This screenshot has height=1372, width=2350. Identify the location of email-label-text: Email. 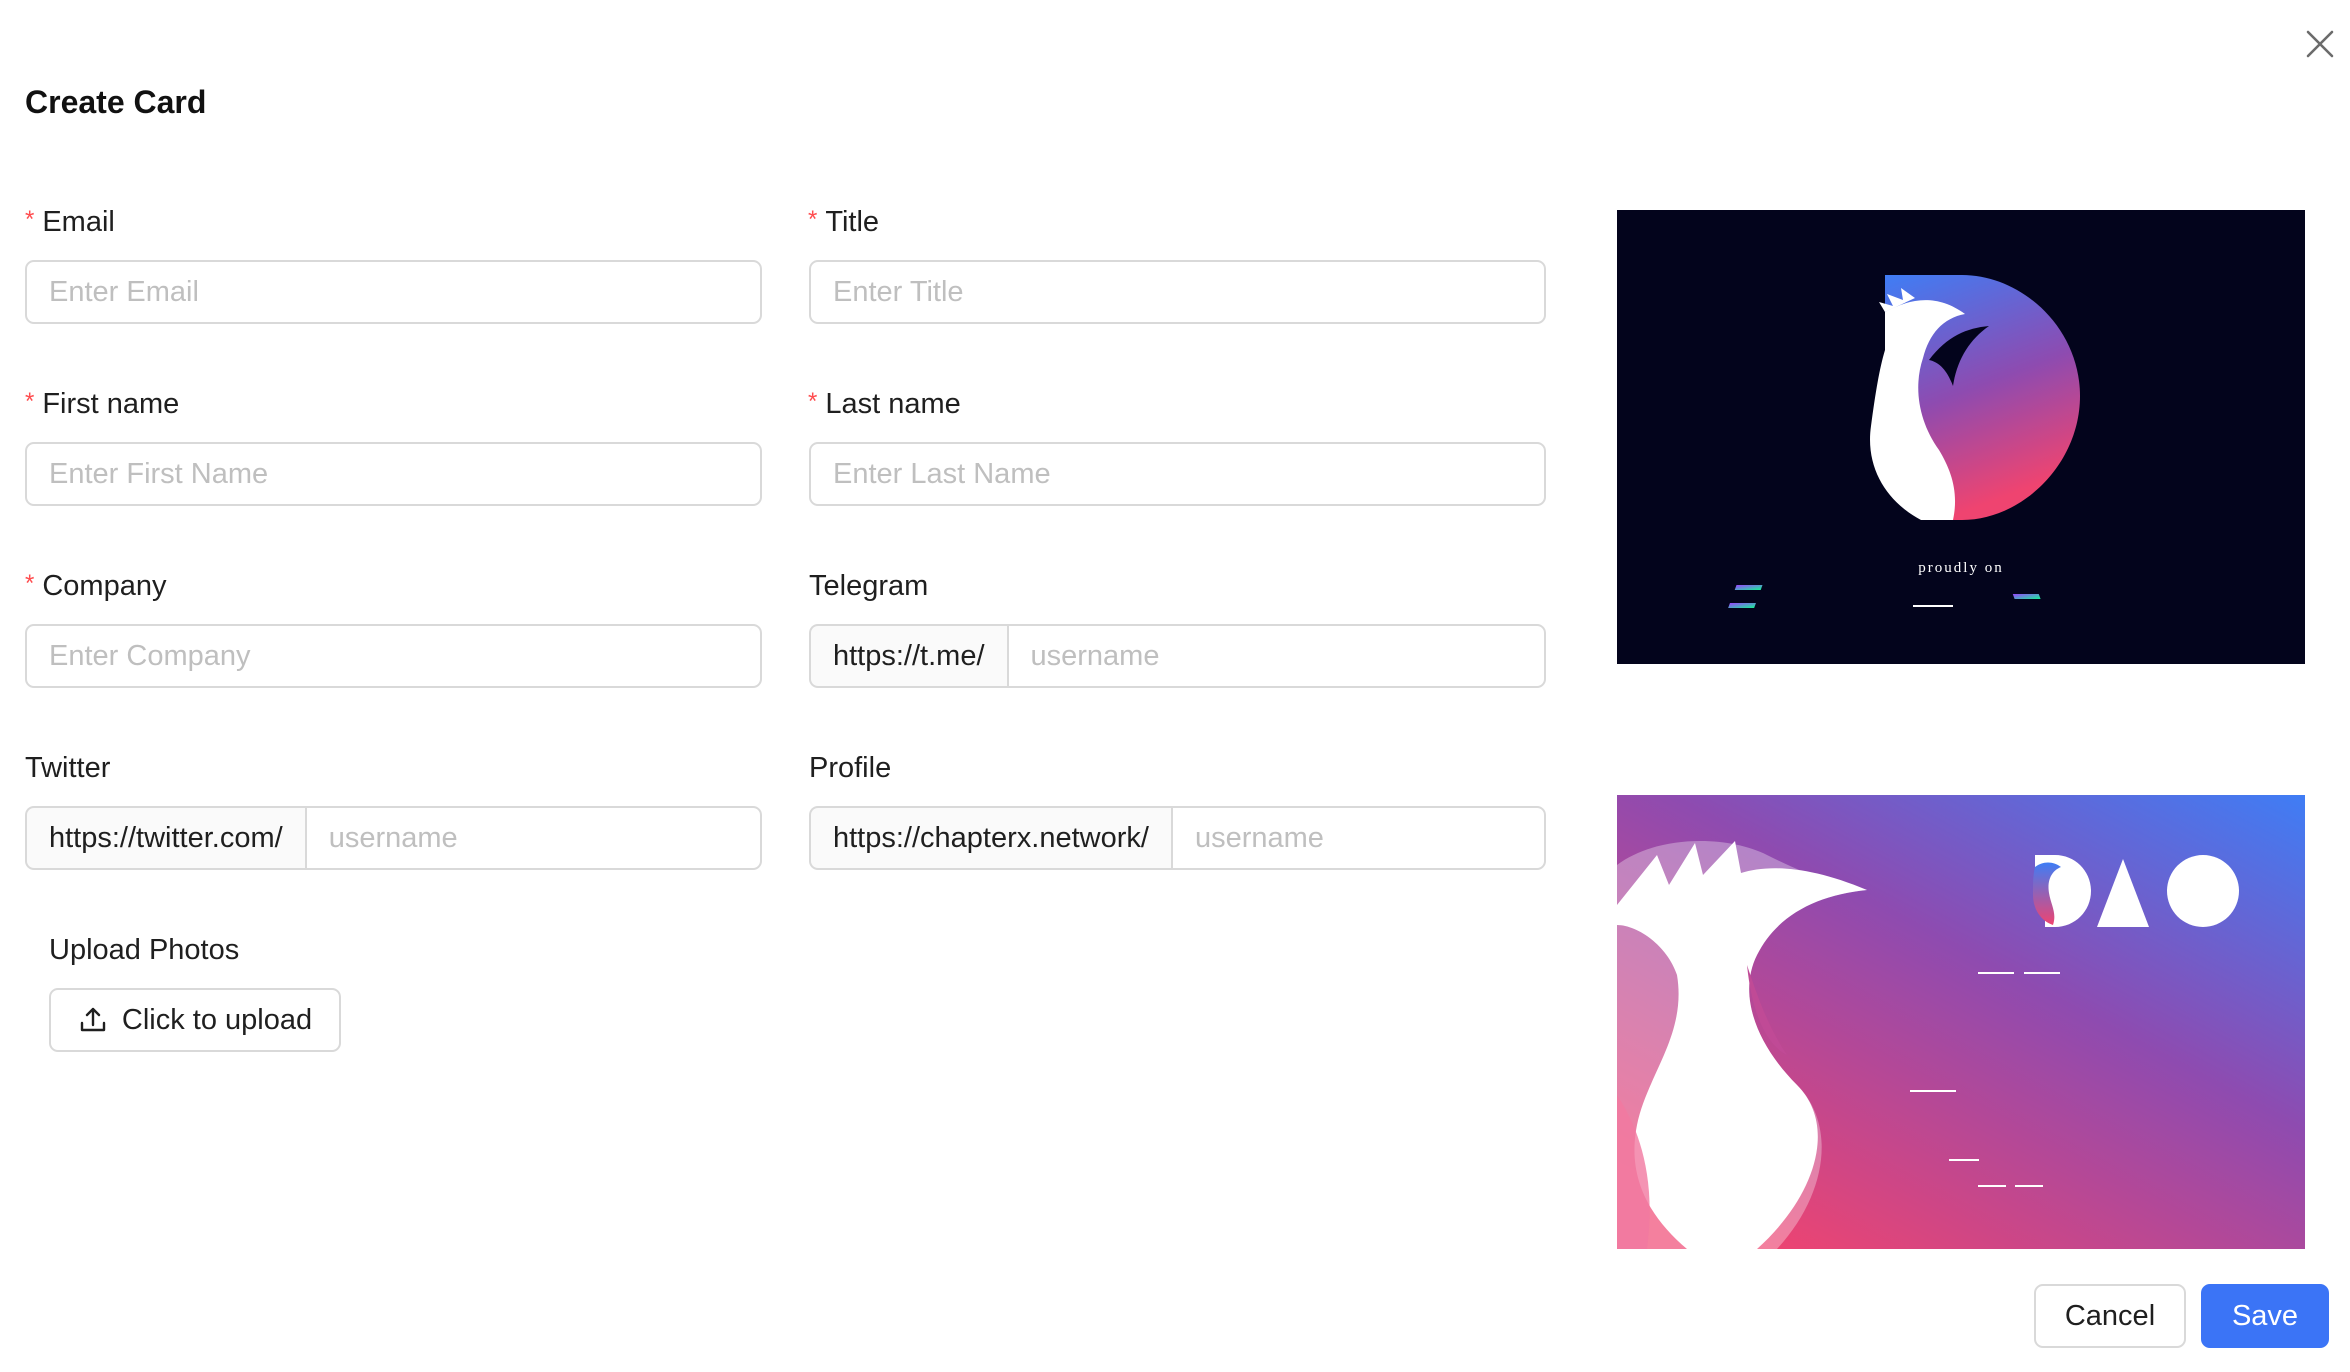
(78, 222).